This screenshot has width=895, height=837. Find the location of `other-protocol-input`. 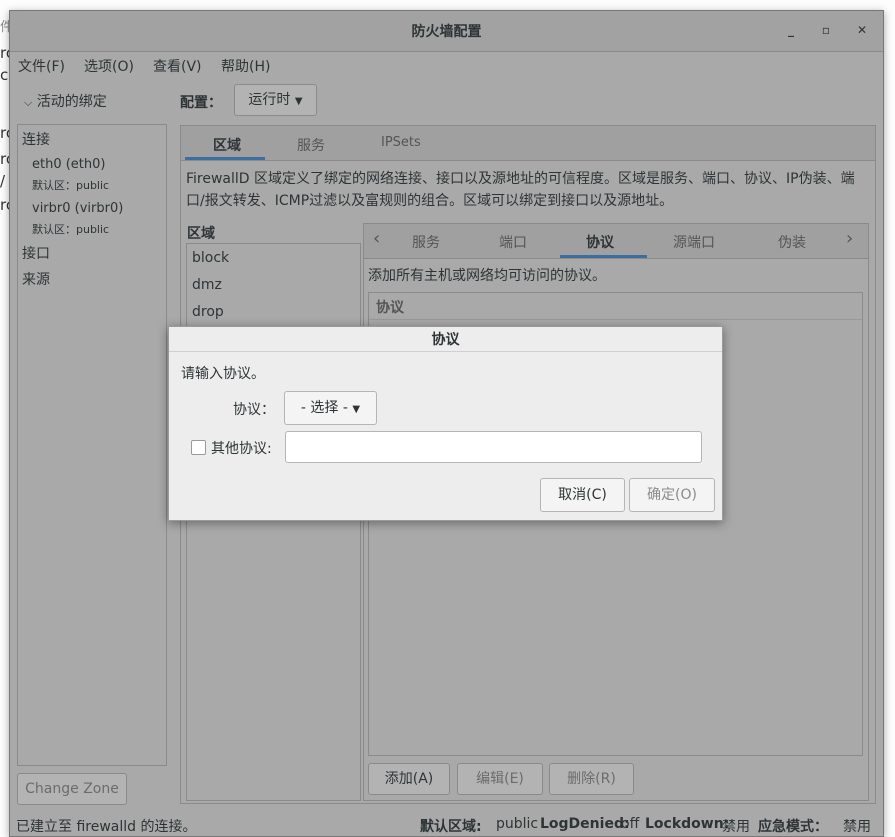

other-protocol-input is located at coordinates (493, 447).